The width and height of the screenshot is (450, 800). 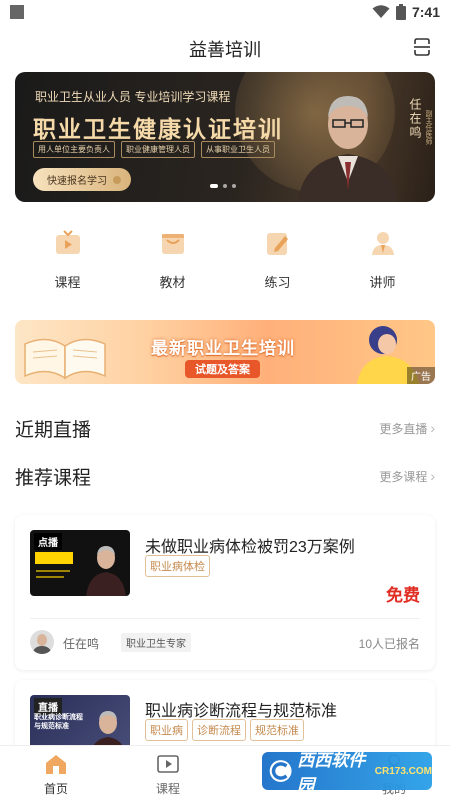 What do you see at coordinates (158, 129) in the screenshot?
I see `banner-title: 职业卫生健康认证培训` at bounding box center [158, 129].